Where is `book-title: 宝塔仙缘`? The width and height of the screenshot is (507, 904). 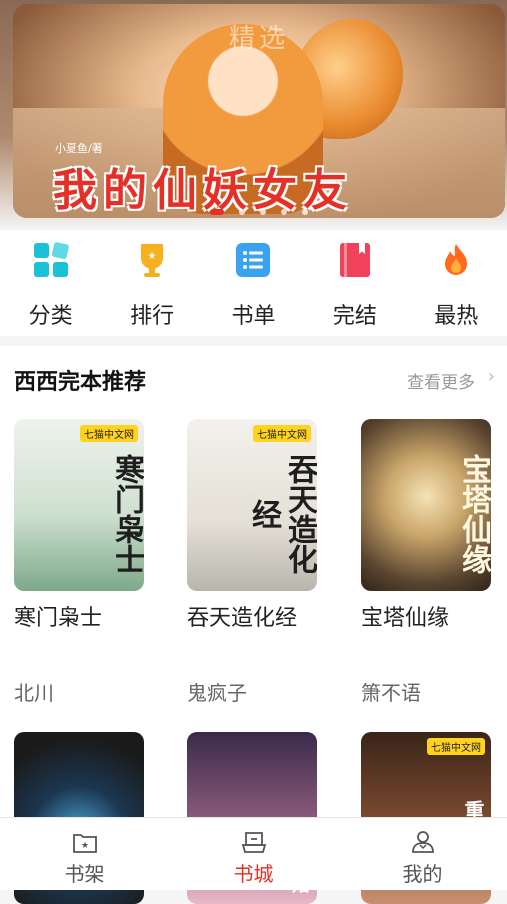
book-title: 宝塔仙缘 is located at coordinates (425, 619).